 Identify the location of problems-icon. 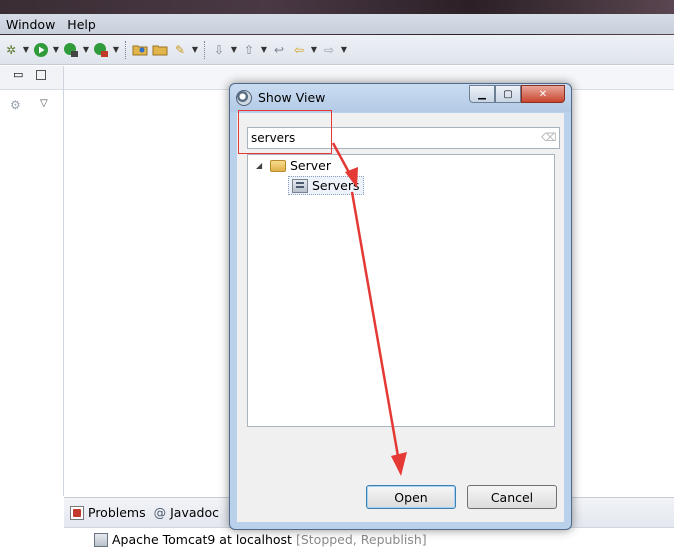
(77, 512).